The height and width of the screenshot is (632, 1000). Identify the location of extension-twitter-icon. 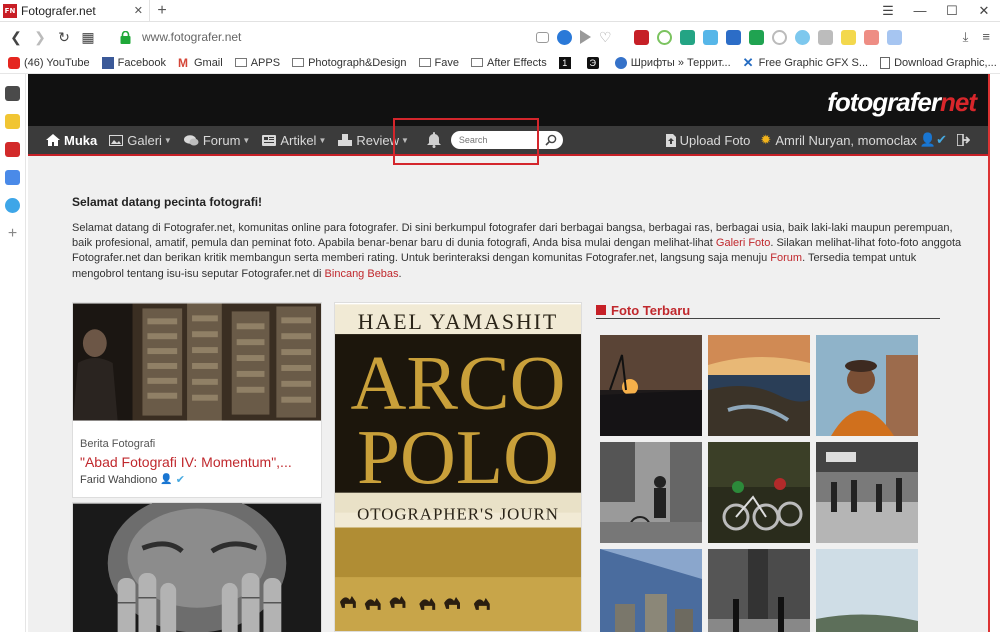
(802, 37).